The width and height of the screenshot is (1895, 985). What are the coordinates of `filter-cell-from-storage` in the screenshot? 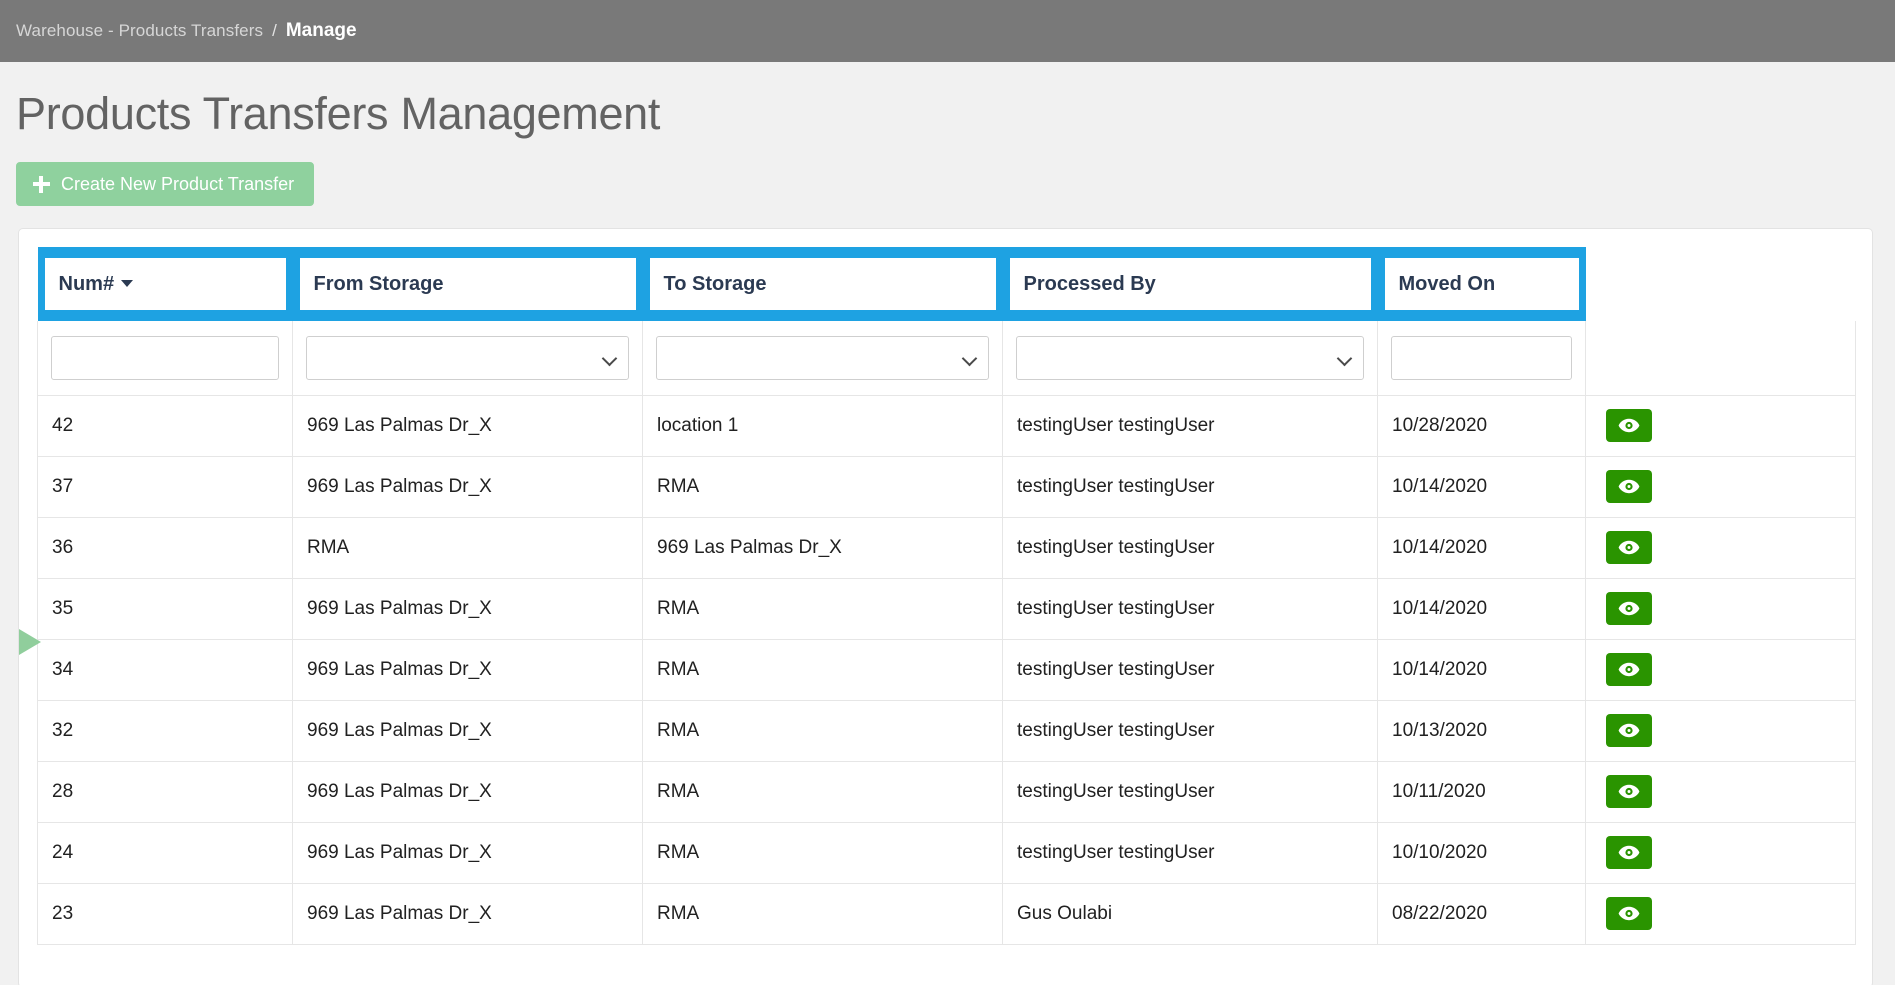 It's located at (467, 358).